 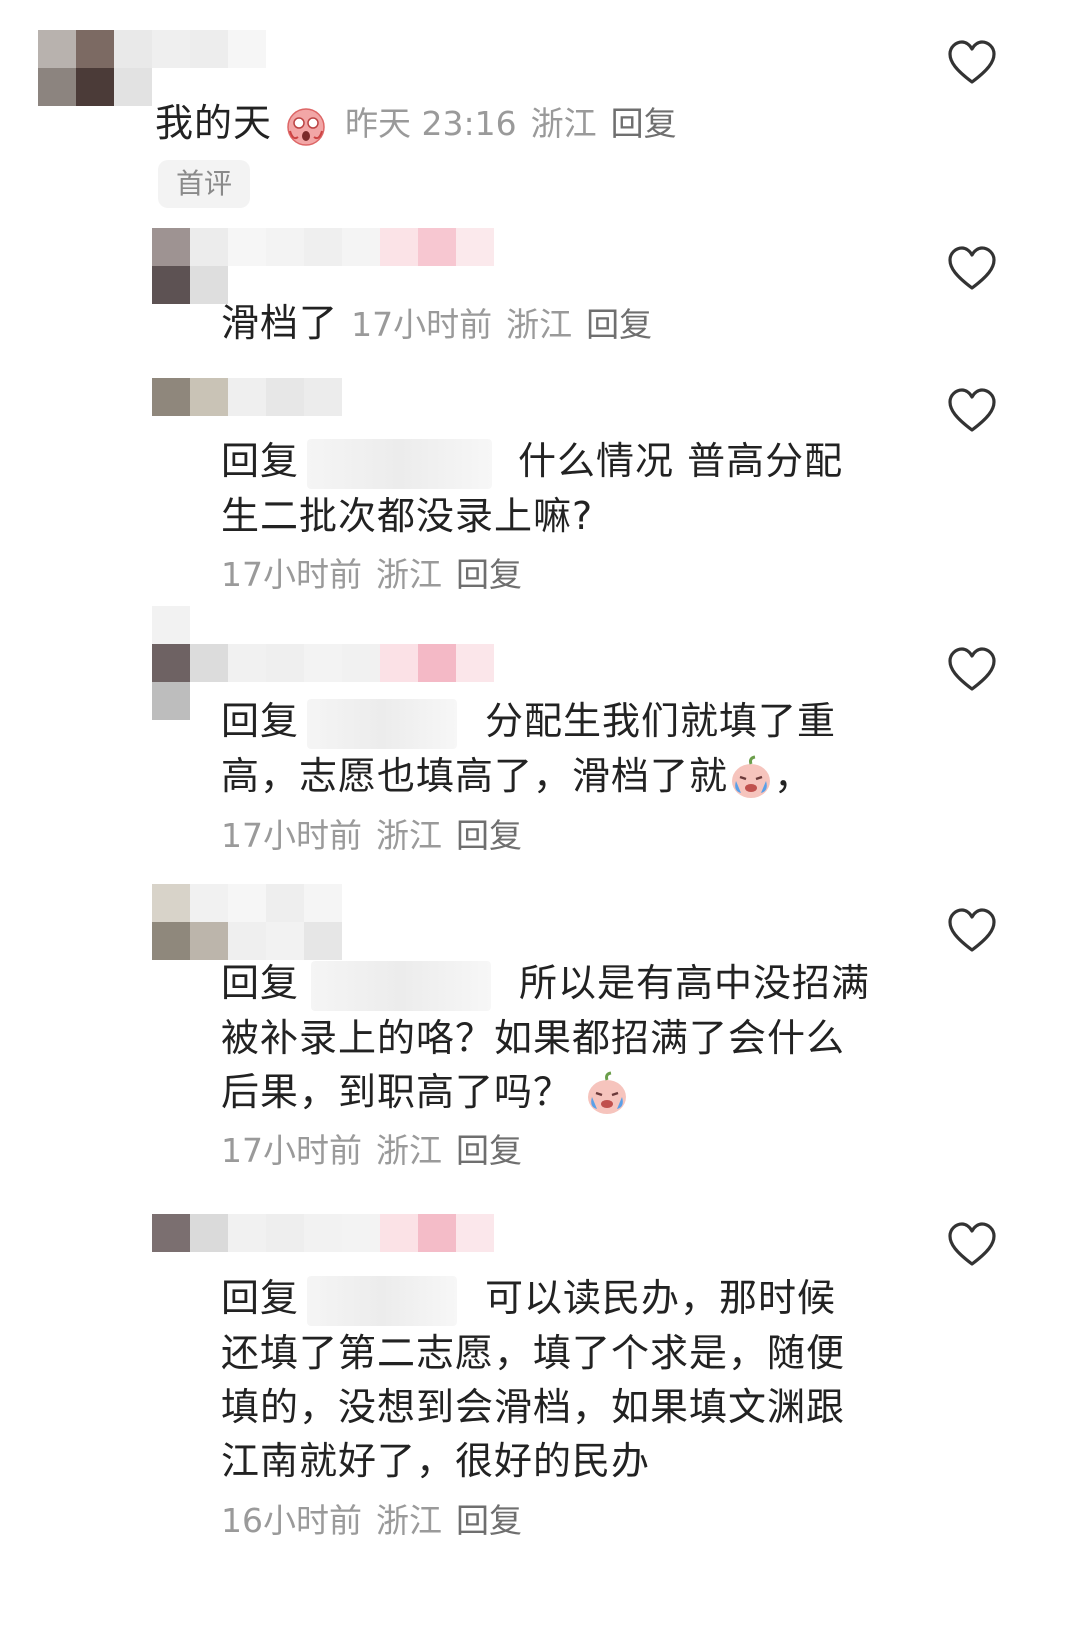 I want to click on reply-line-2: 还填了第二志愿，填了个求是，随便, so click(x=533, y=1352).